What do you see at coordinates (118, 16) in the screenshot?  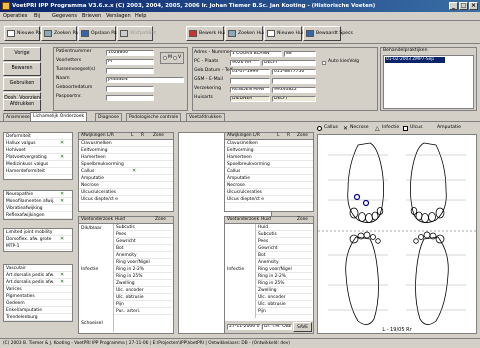 I see `menu-verslagen: Verslagen` at bounding box center [118, 16].